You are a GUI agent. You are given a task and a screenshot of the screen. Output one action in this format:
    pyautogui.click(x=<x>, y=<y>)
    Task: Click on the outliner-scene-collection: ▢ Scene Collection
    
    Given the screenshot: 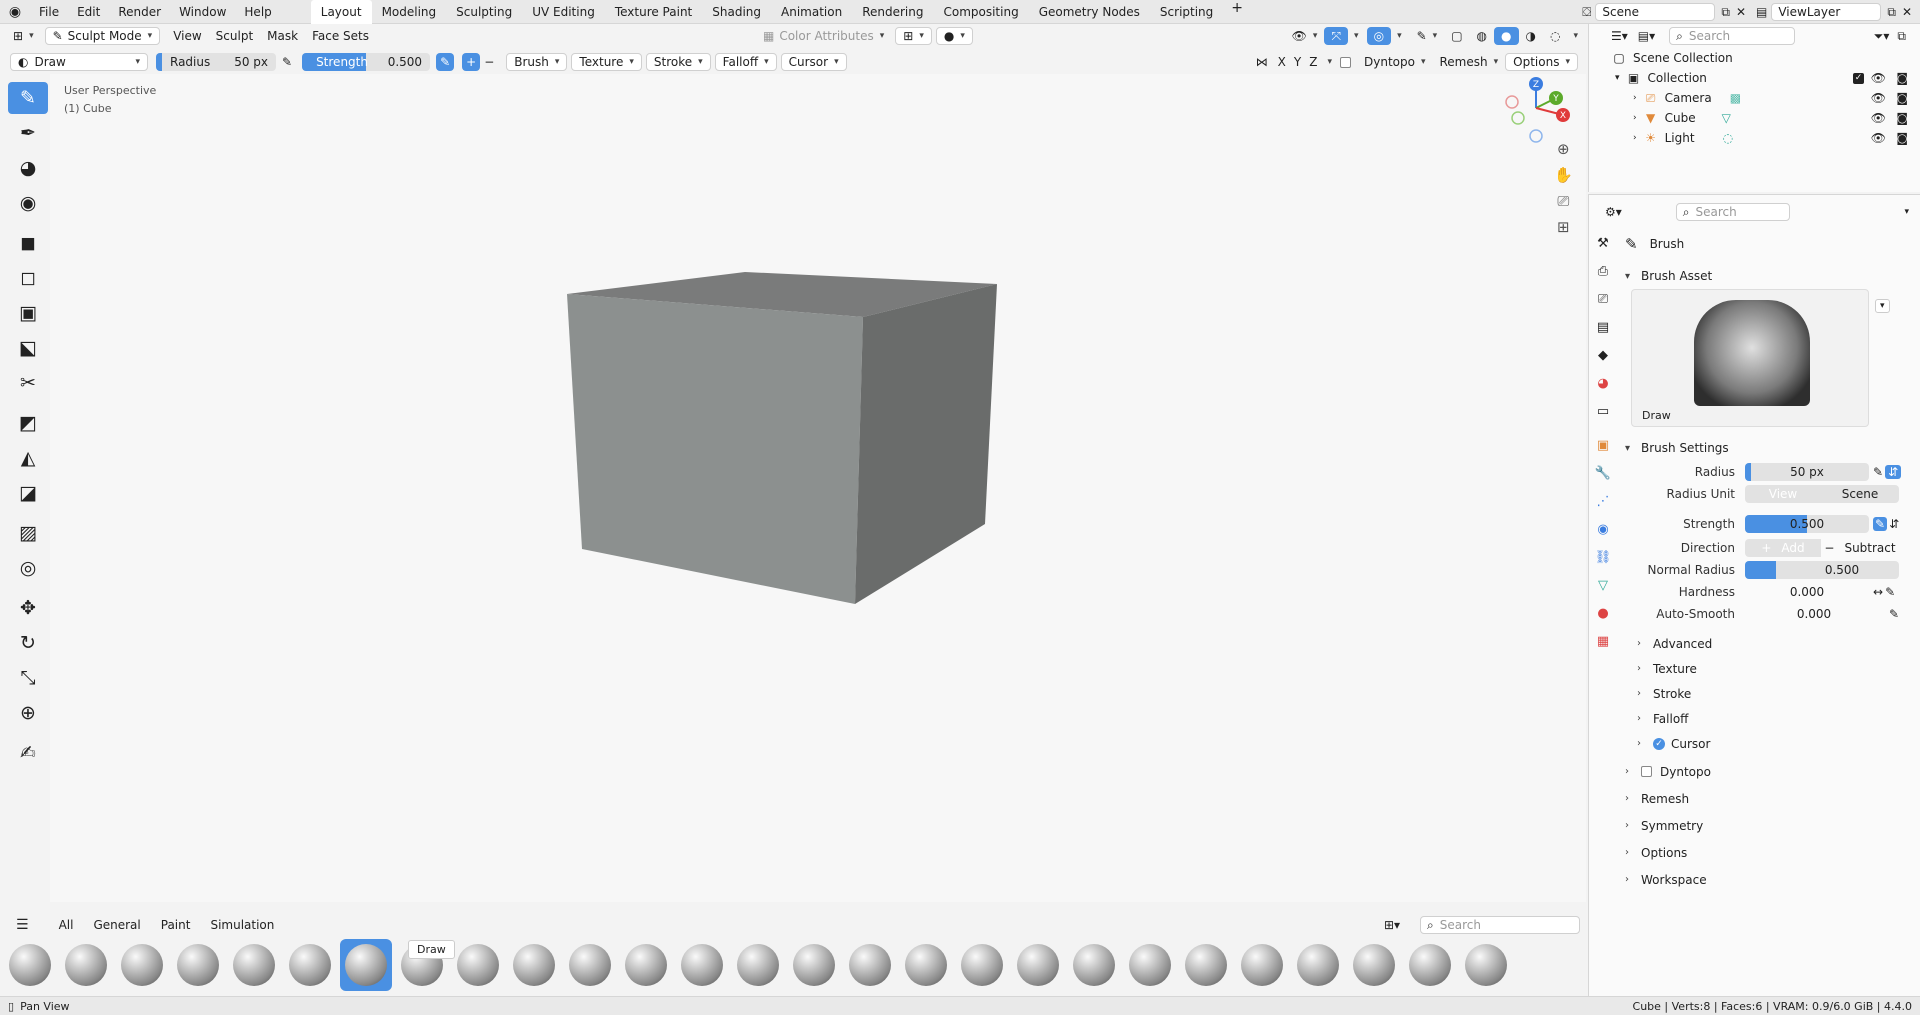 What is the action you would take?
    pyautogui.click(x=1754, y=58)
    